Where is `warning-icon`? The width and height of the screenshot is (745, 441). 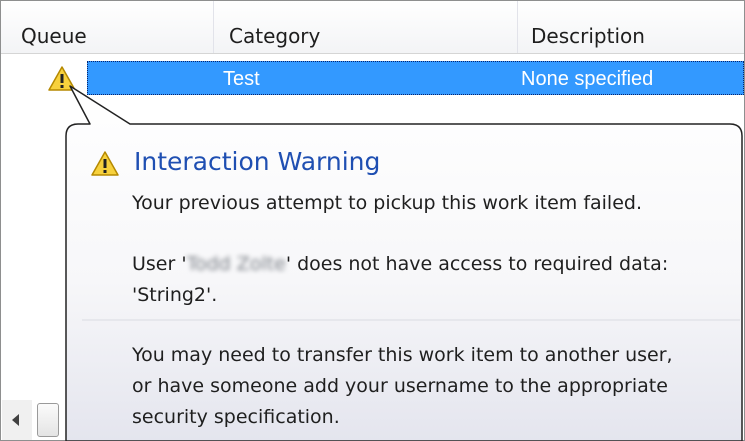
warning-icon is located at coordinates (105, 163).